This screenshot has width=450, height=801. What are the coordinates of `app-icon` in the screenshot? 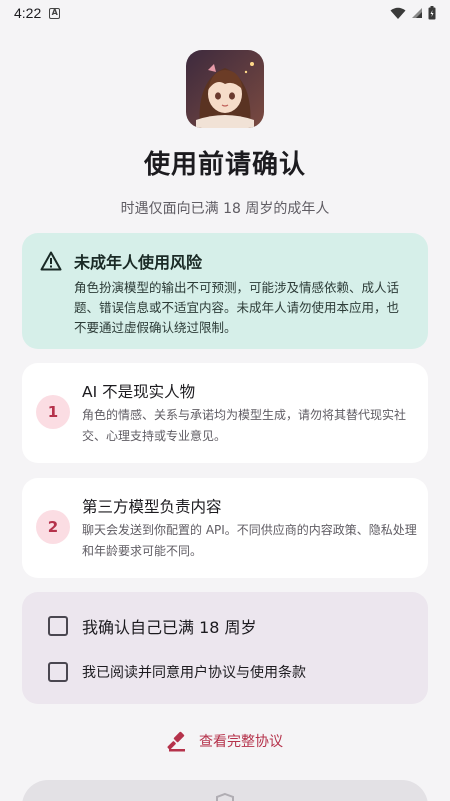 It's located at (225, 89).